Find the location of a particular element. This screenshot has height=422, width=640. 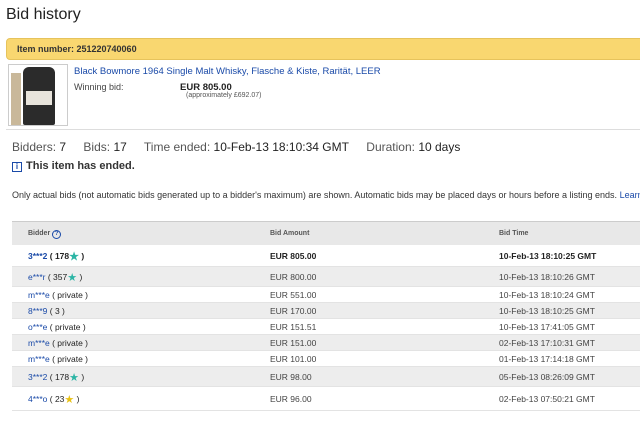

info-icon: i is located at coordinates (17, 167).